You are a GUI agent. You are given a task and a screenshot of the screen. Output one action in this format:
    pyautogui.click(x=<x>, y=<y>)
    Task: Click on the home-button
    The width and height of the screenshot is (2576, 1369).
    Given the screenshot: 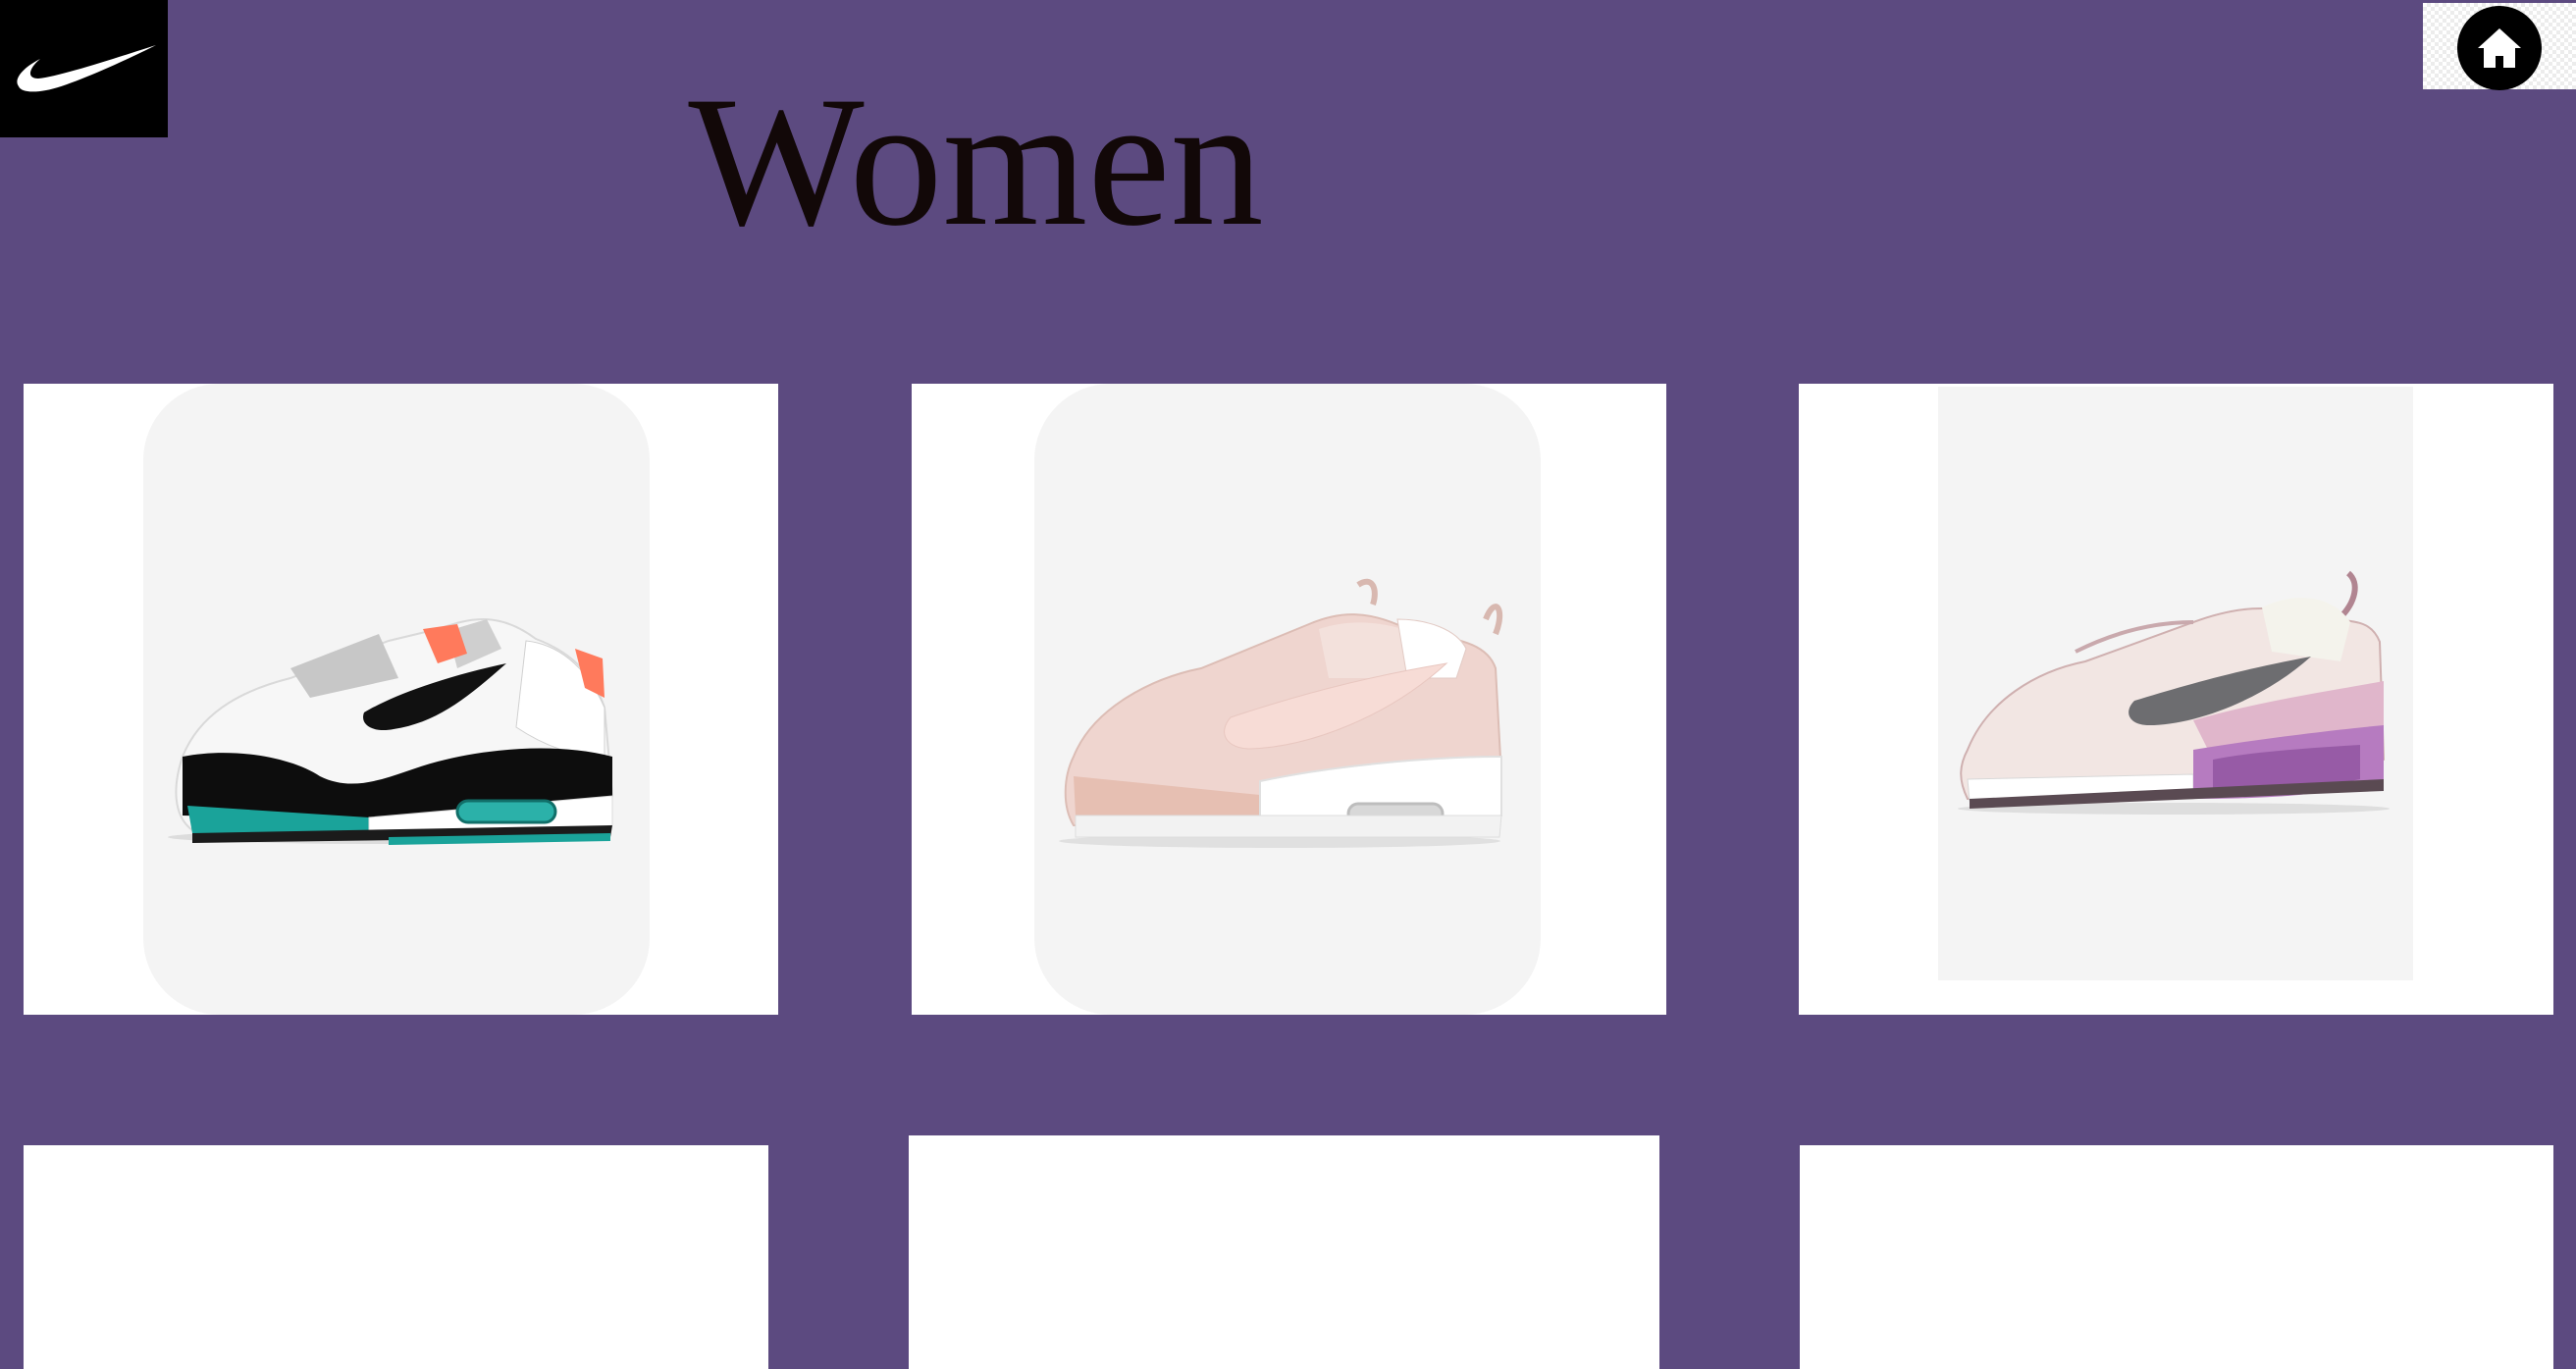 What is the action you would take?
    pyautogui.click(x=2499, y=46)
    